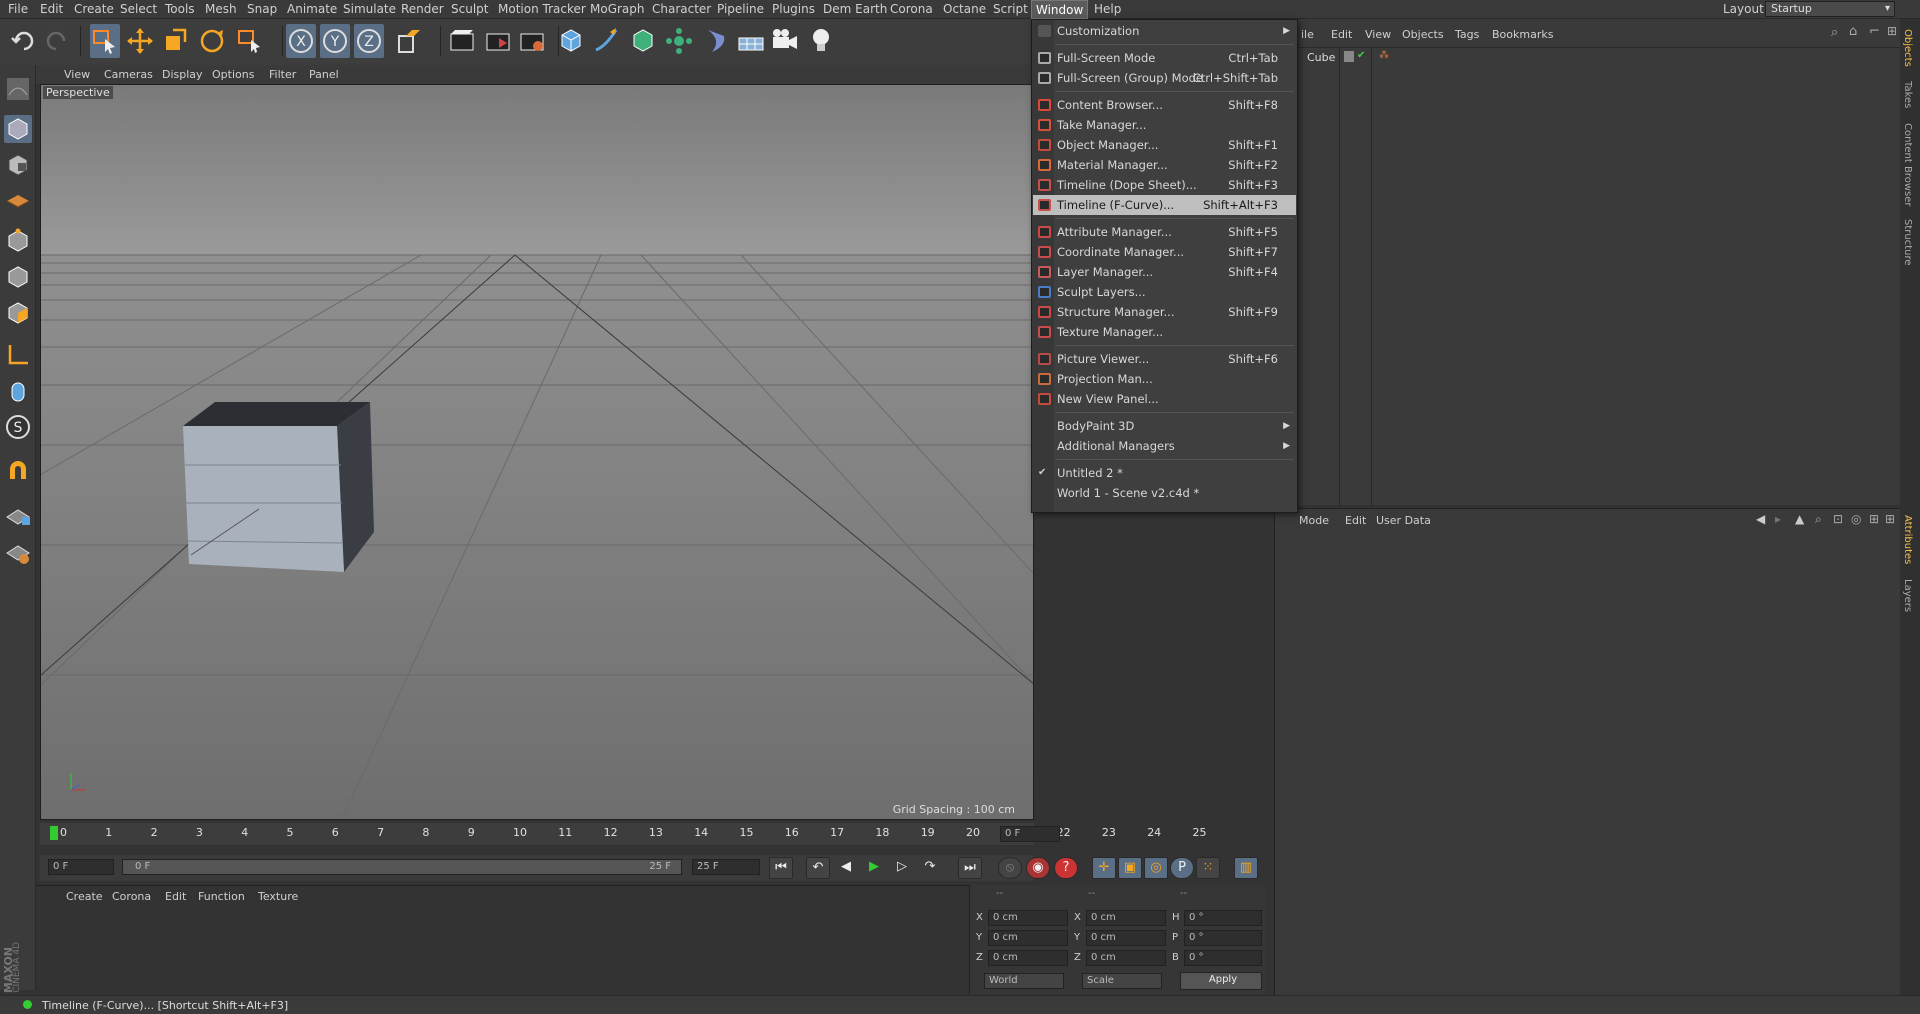  I want to click on size-y-field: 0 cm, so click(1126, 938).